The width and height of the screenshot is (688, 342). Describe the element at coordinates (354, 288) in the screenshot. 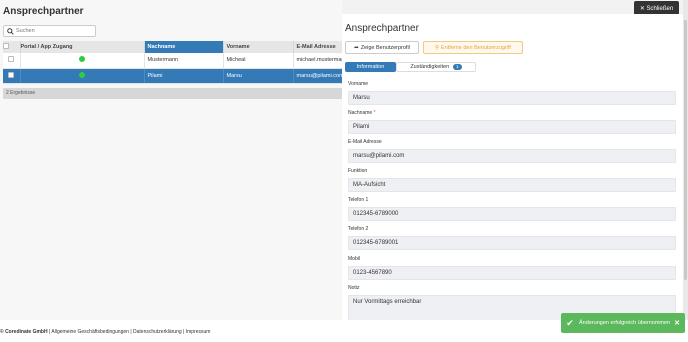

I see `note-label: Notiz` at that location.